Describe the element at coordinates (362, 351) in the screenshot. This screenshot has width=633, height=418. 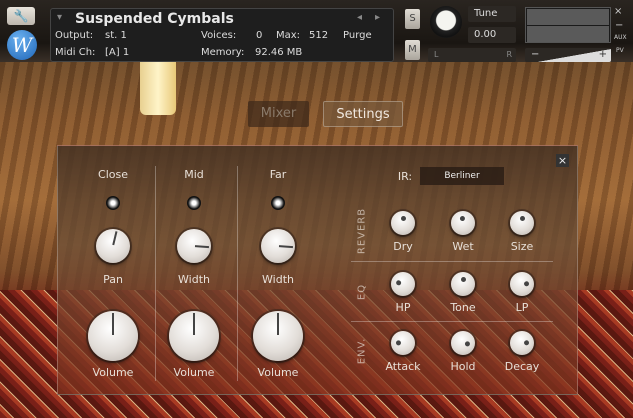
I see `section-label: ENV.` at that location.